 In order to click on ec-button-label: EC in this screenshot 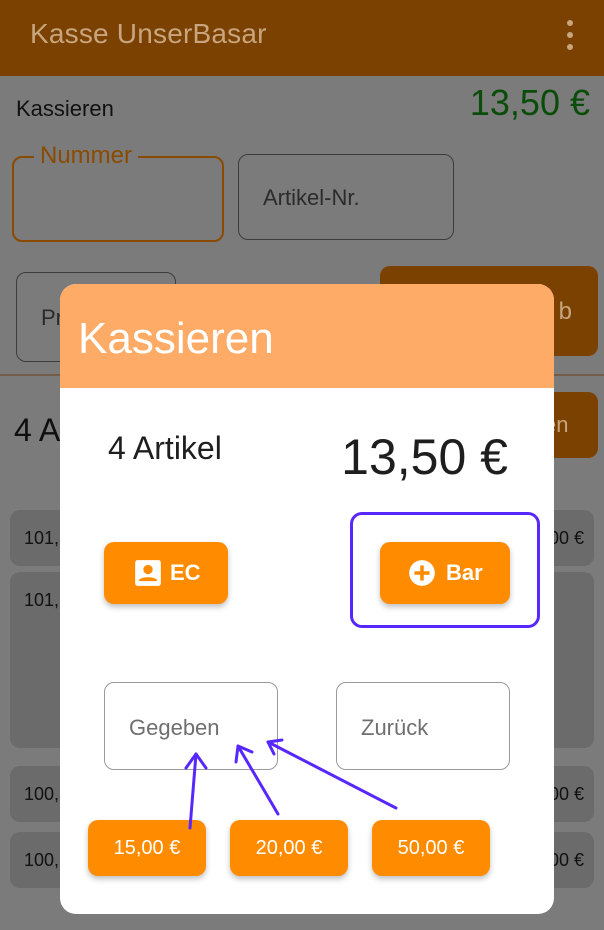, I will do `click(185, 572)`.